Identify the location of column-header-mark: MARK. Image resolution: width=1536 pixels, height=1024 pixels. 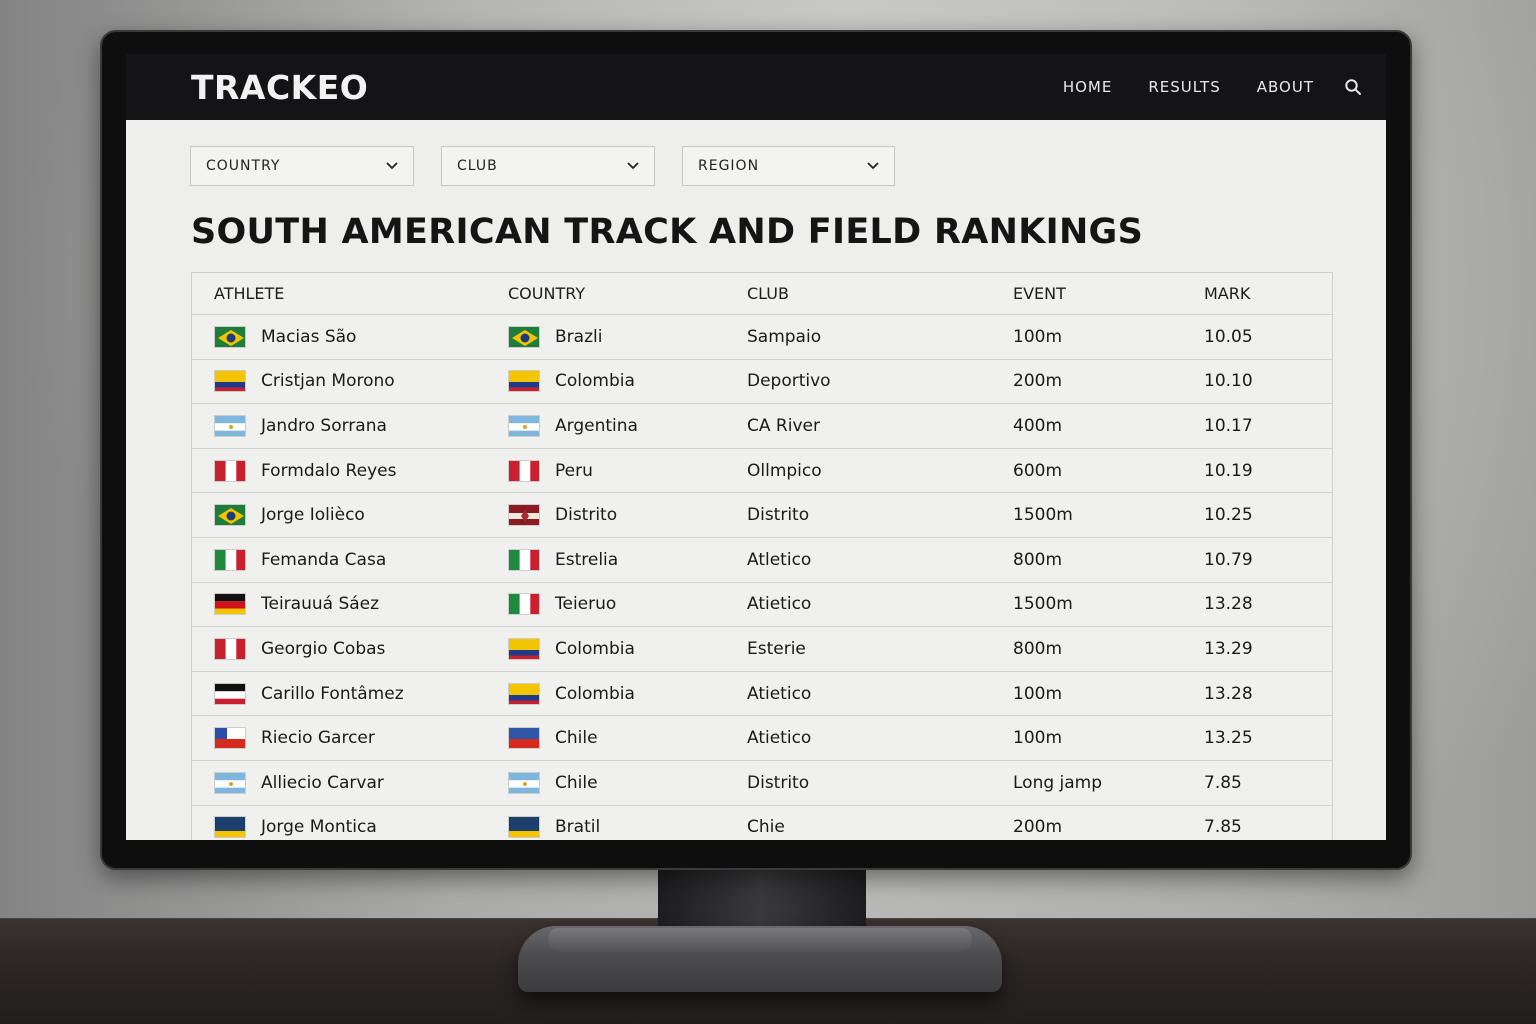
(1227, 293).